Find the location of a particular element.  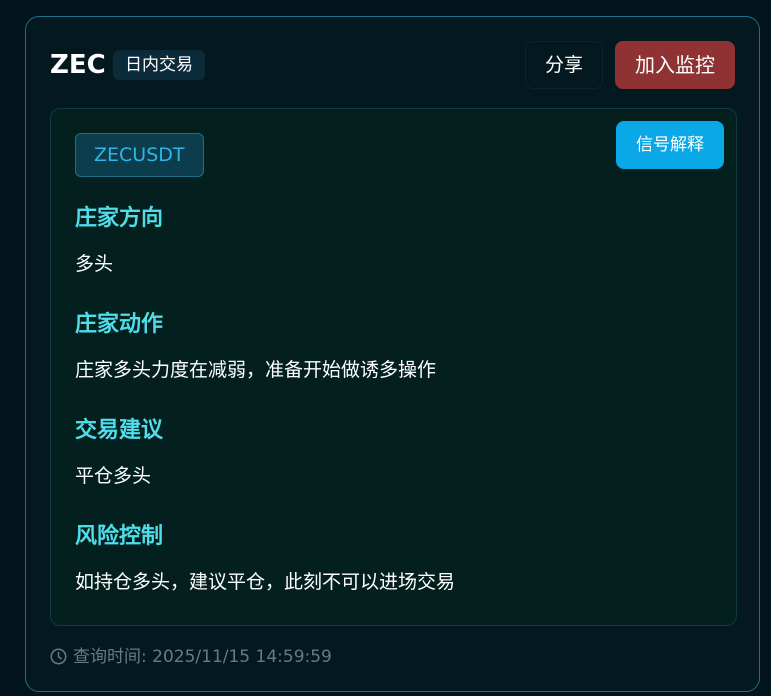

signal-explain-button: 信号解释 is located at coordinates (670, 145).